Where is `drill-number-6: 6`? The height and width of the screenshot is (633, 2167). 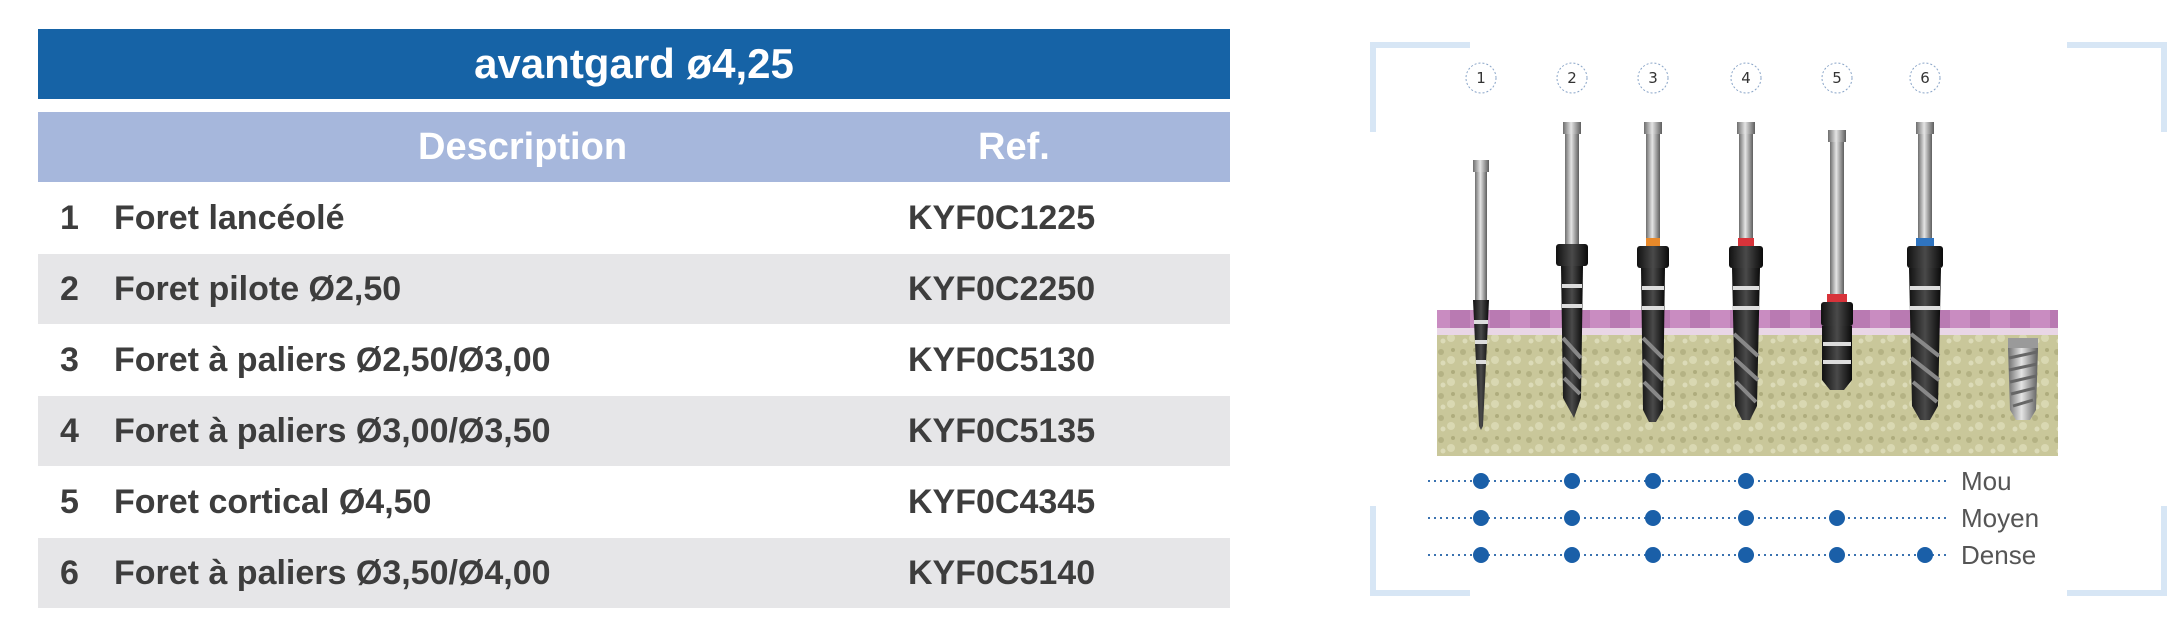 drill-number-6: 6 is located at coordinates (1925, 78).